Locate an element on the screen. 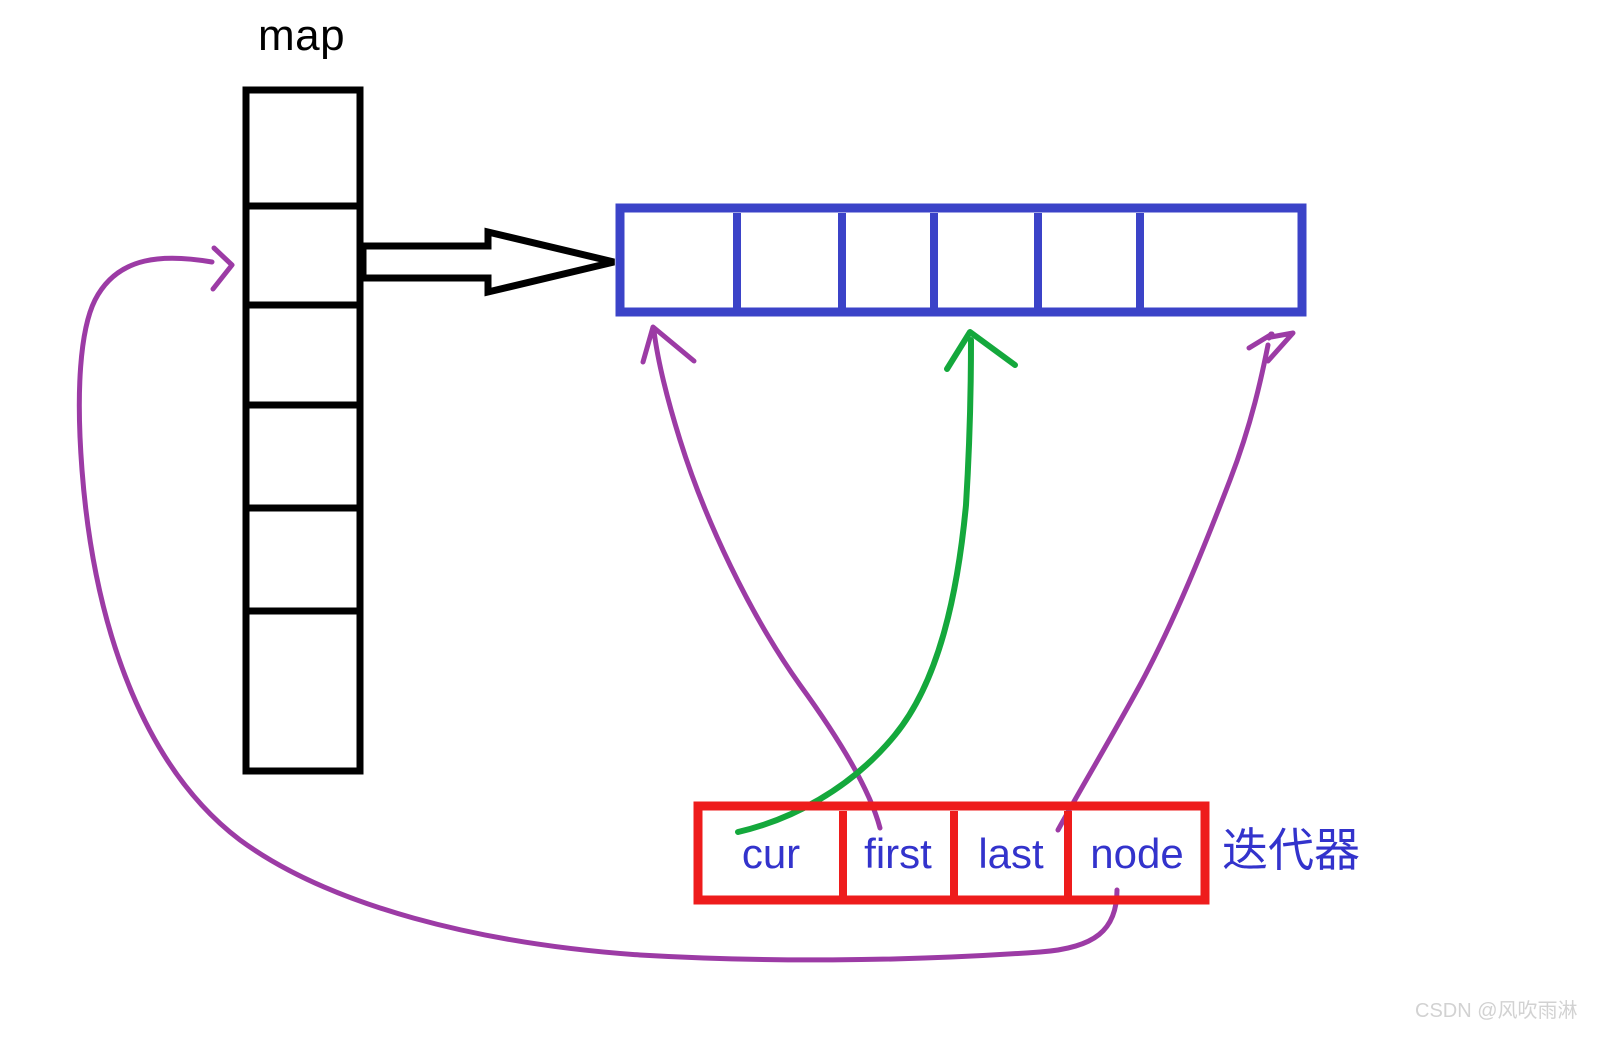  buffer-outer-frame is located at coordinates (961, 260).